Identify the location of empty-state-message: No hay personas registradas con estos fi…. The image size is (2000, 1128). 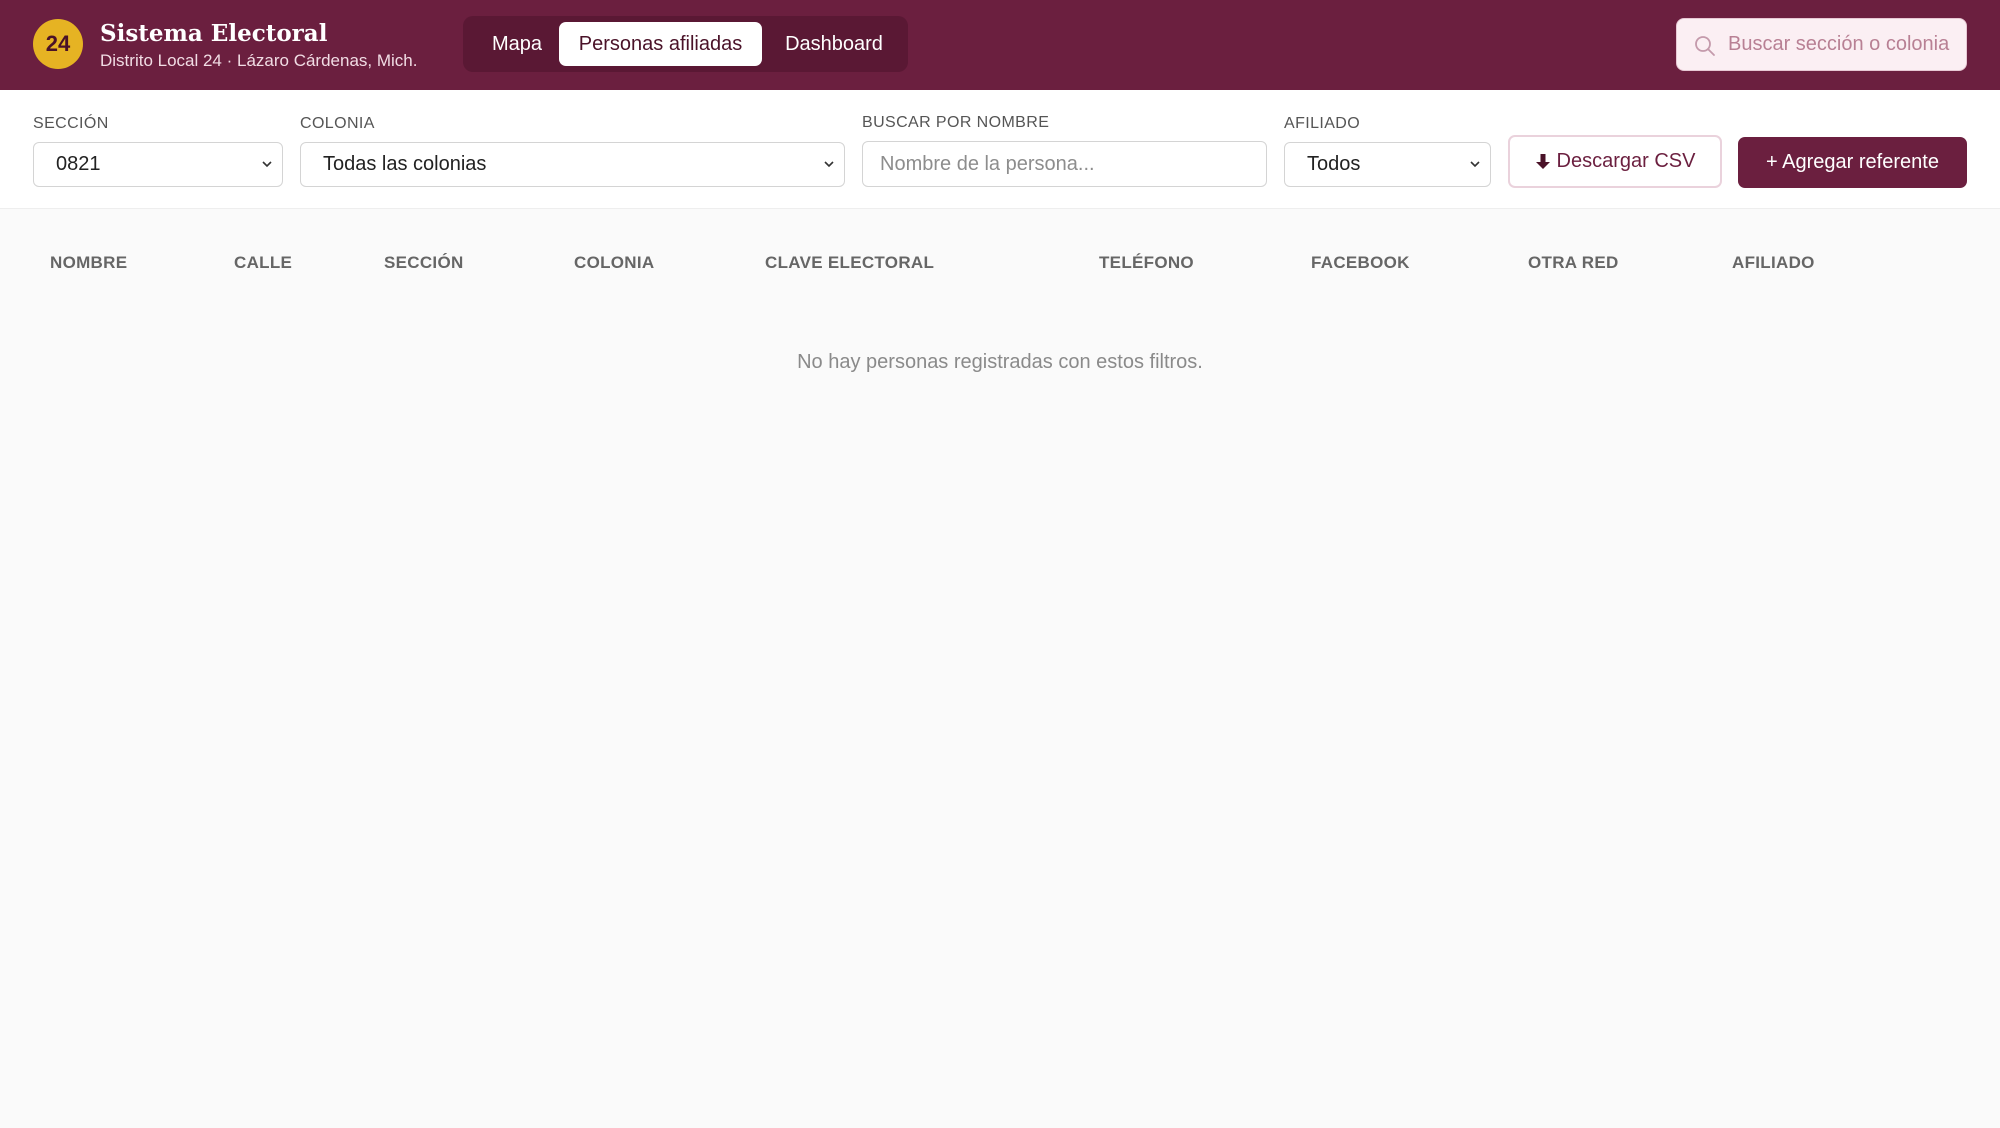
(1000, 362).